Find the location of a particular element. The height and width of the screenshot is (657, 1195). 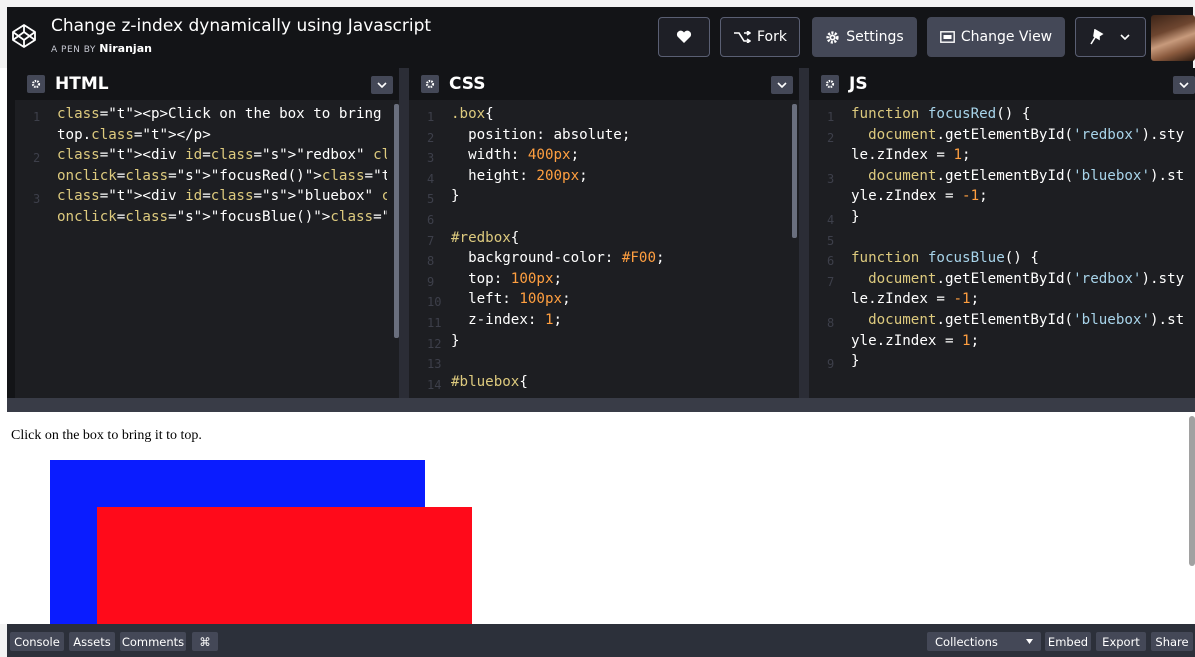

html-collapse-button is located at coordinates (382, 85).